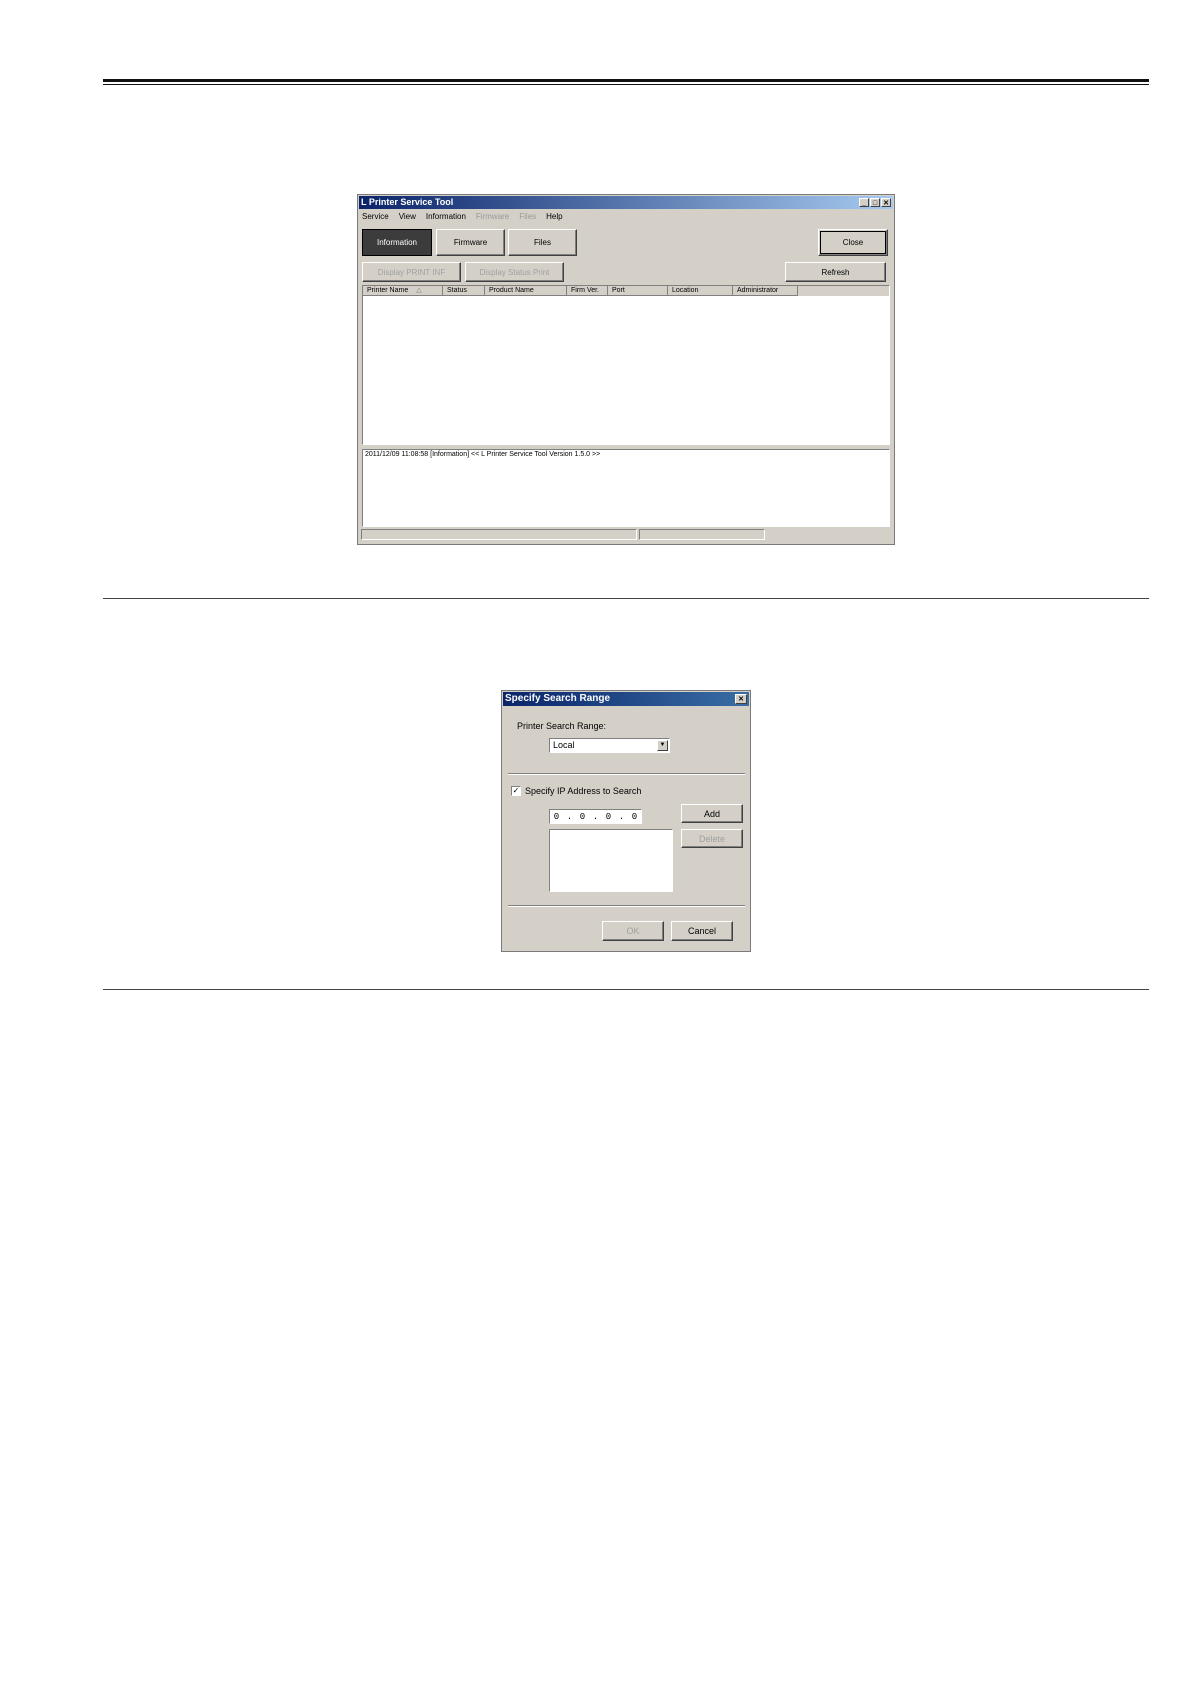 The height and width of the screenshot is (1684, 1190). I want to click on ok-button: OK, so click(633, 931).